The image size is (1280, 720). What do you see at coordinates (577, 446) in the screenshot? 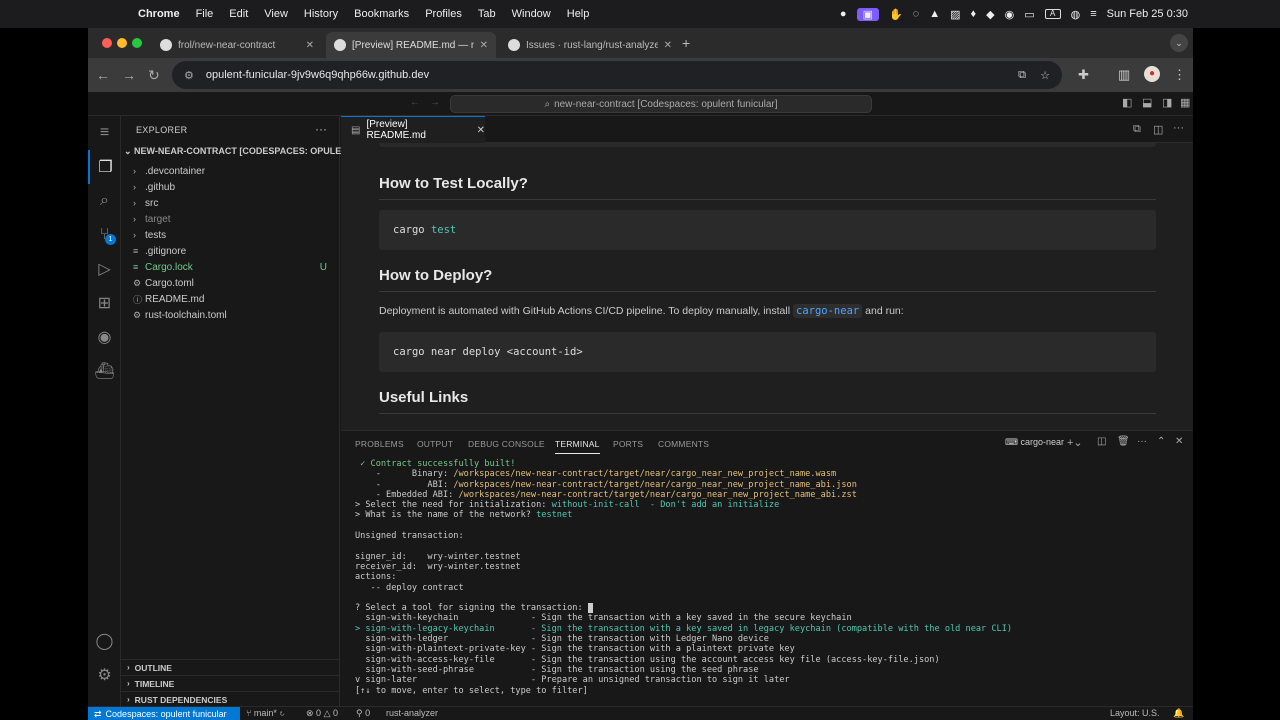
I see `tab-terminal: TERMINAL` at bounding box center [577, 446].